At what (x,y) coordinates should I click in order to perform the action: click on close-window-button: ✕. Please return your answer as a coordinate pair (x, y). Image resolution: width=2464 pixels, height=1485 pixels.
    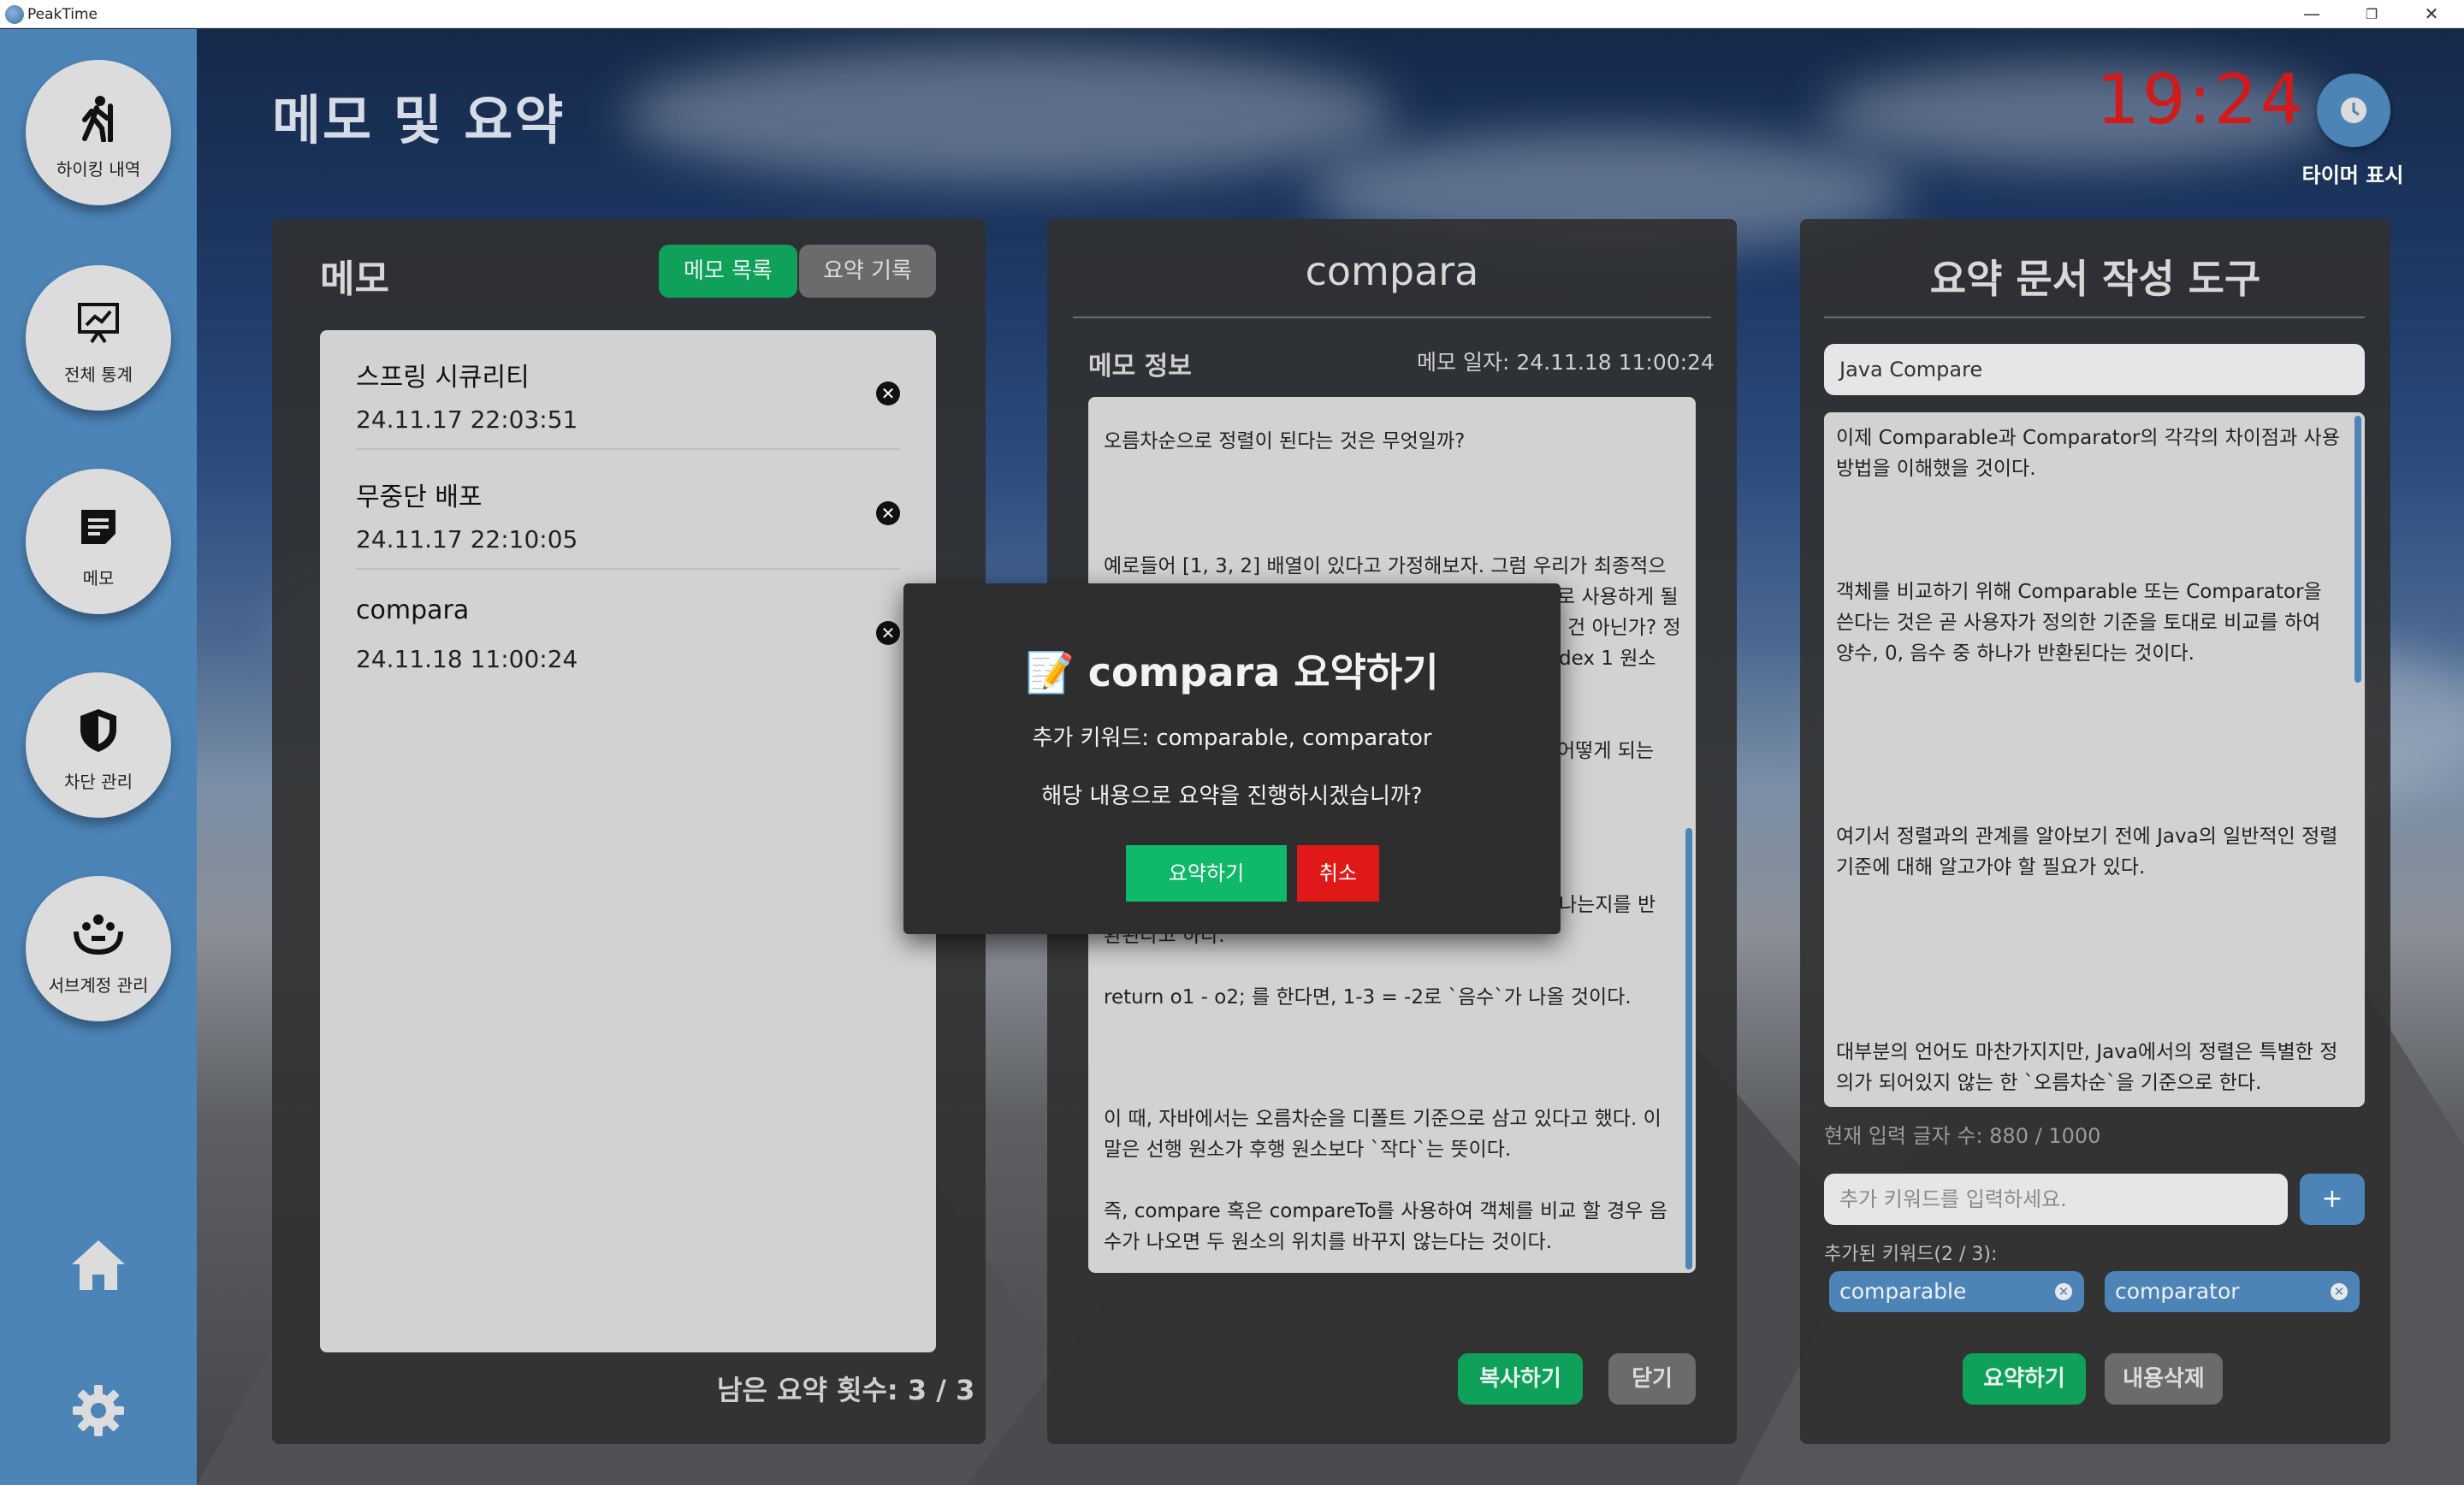
    Looking at the image, I should click on (2431, 14).